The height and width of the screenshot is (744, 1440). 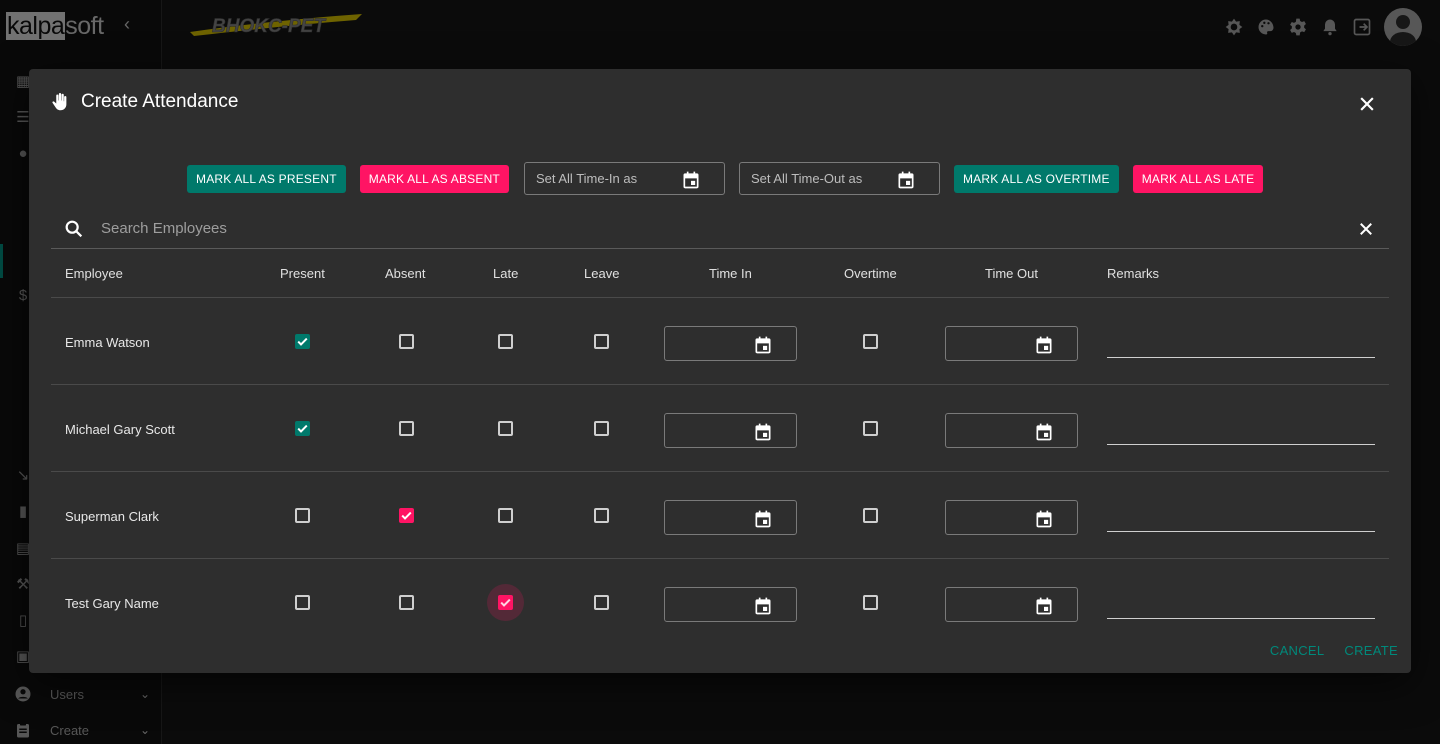 What do you see at coordinates (506, 273) in the screenshot?
I see `col-late: Late` at bounding box center [506, 273].